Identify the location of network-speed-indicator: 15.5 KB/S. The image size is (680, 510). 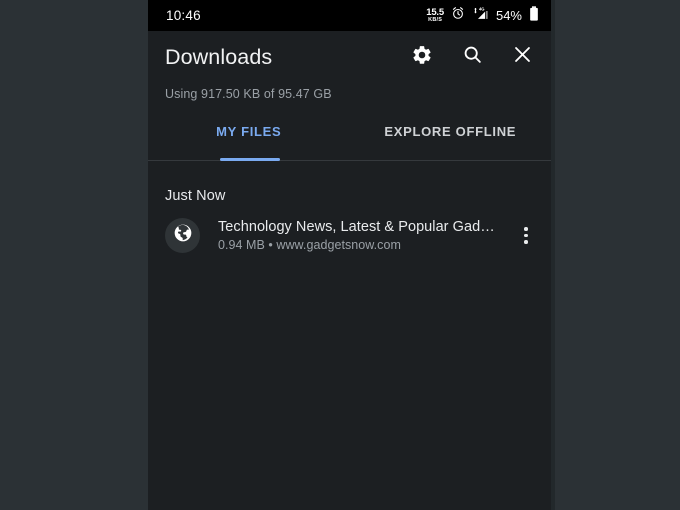
(435, 16).